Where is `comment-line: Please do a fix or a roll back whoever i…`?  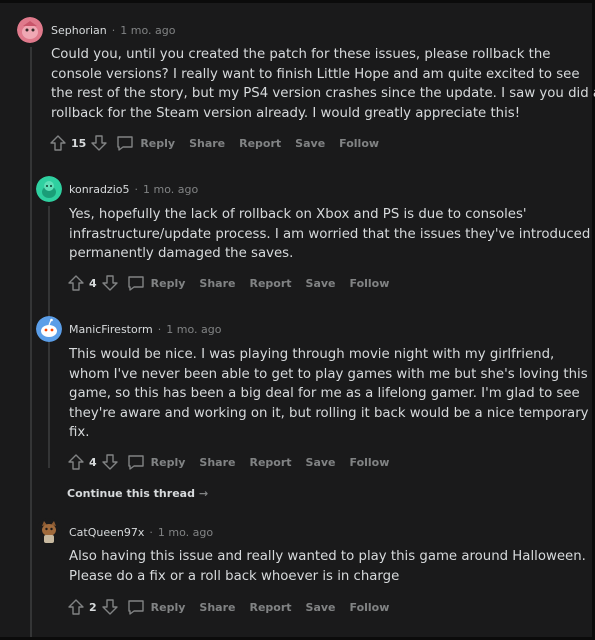
comment-line: Please do a fix or a roll back whoever i… is located at coordinates (234, 576).